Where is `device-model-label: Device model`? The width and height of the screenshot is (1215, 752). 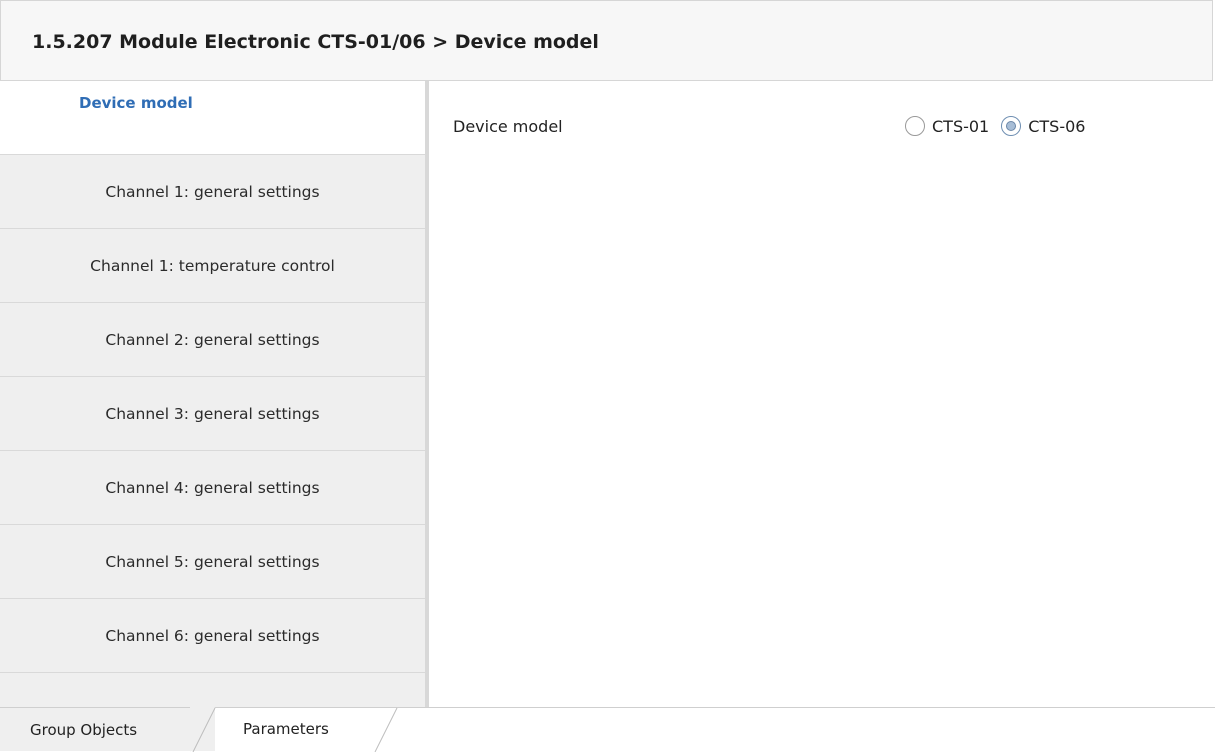
device-model-label: Device model is located at coordinates (508, 126).